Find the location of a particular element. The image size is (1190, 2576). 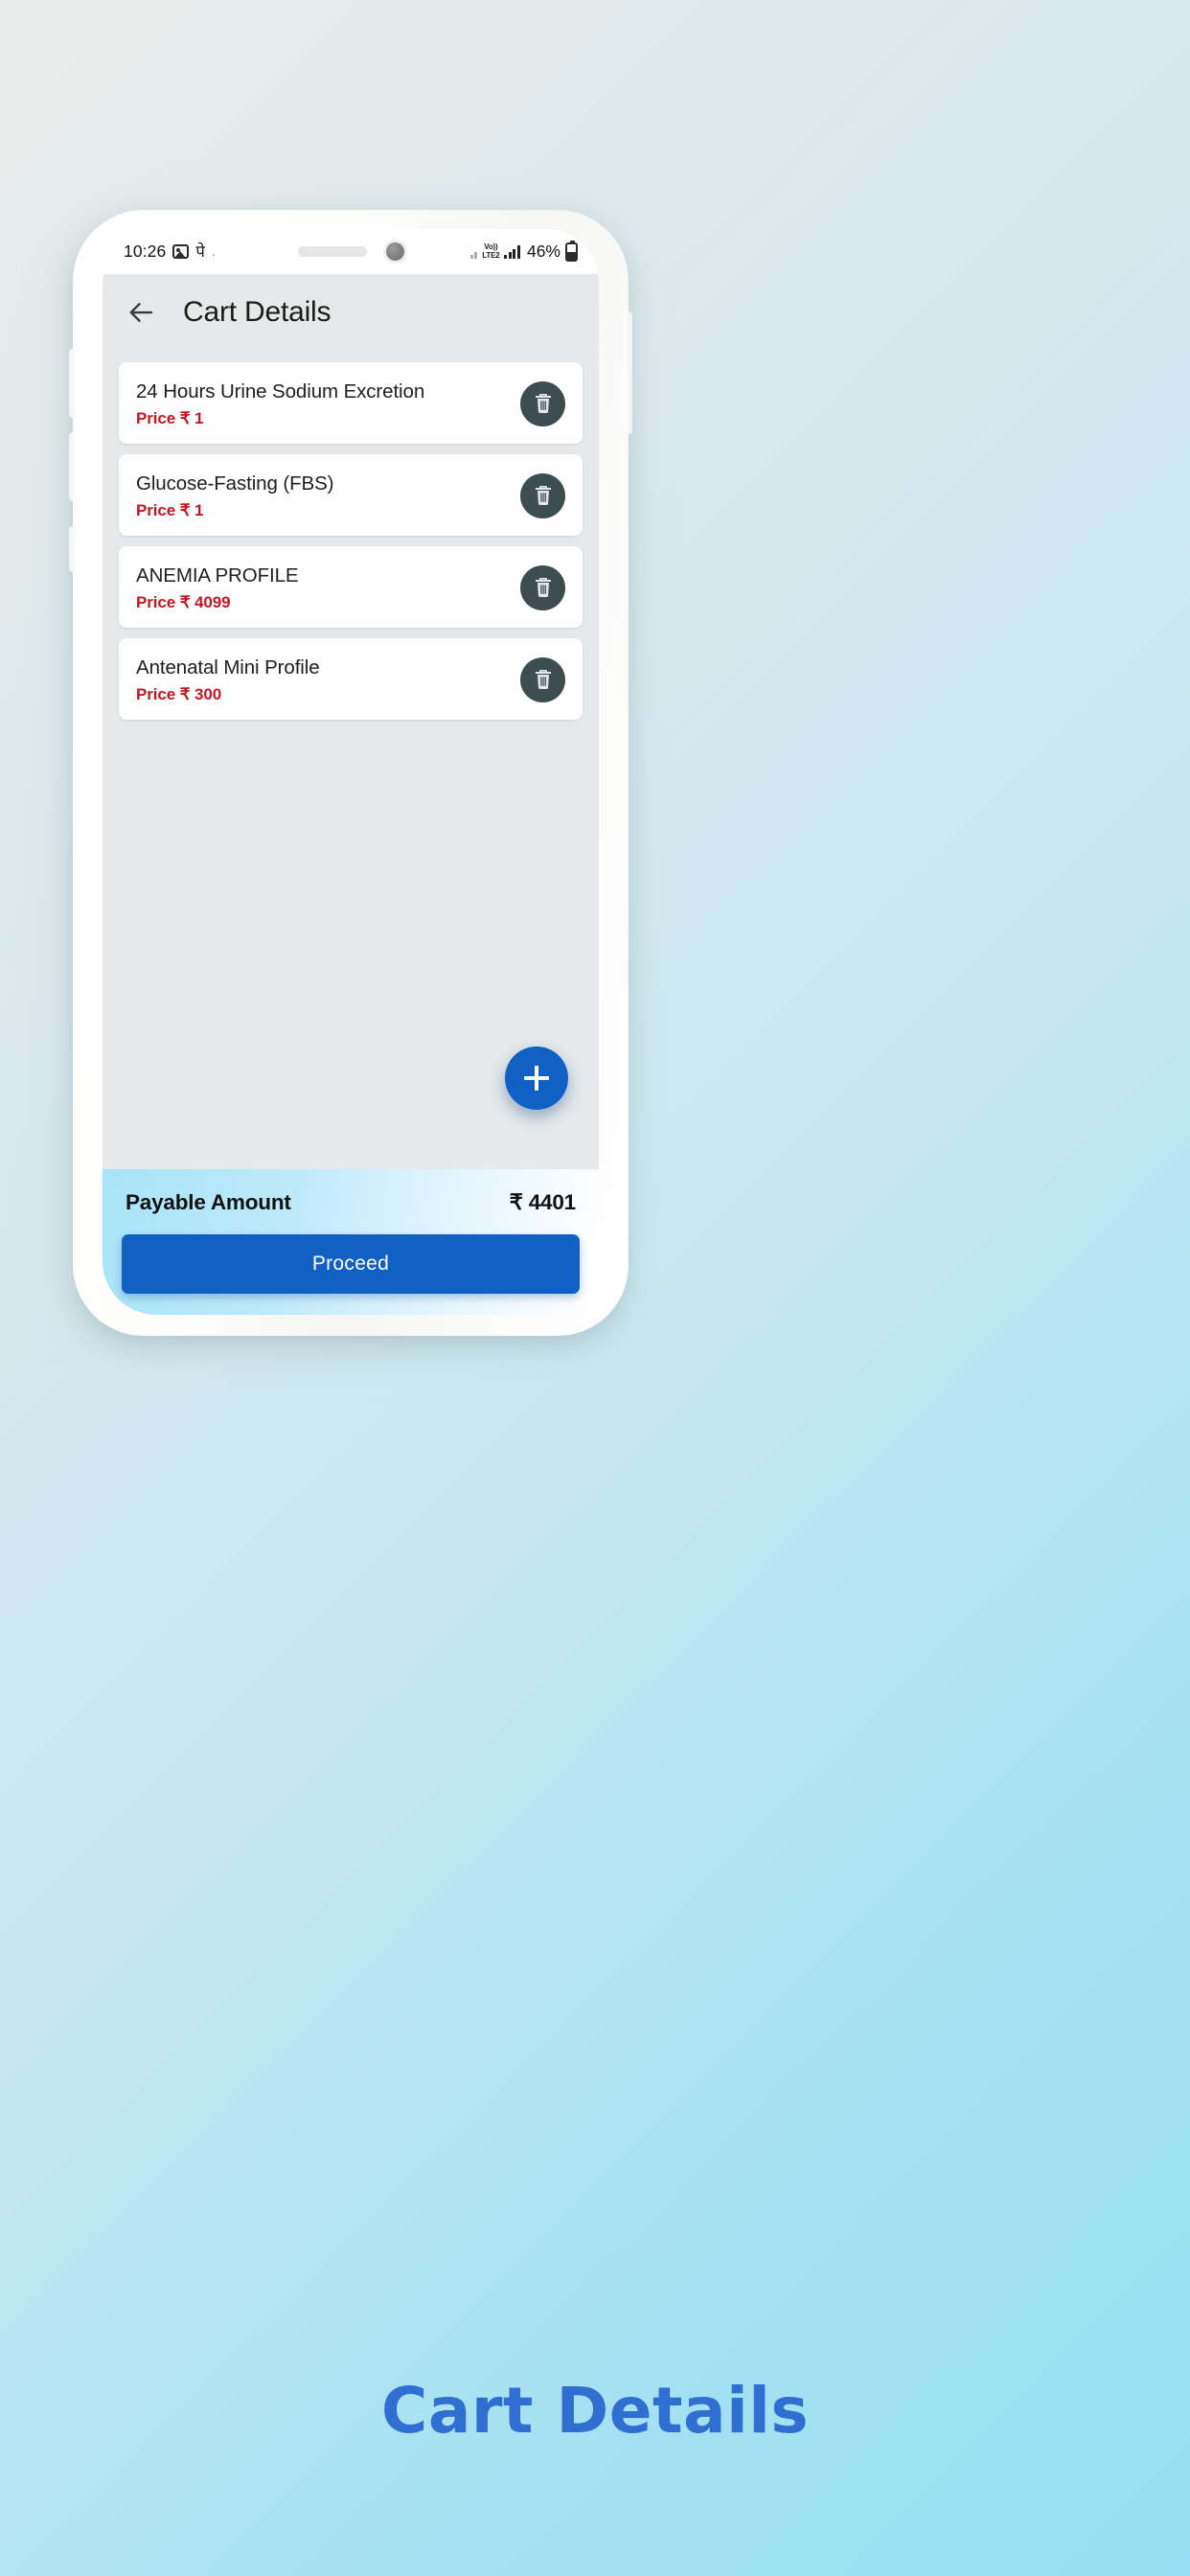

cart-item-info: Antenatal Mini Profile Price ₹ 300 is located at coordinates (328, 679).